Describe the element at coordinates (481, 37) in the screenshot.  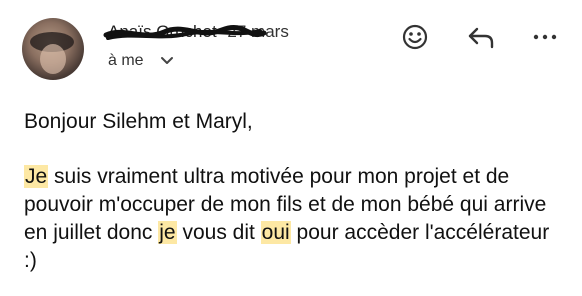
I see `reply-icon` at that location.